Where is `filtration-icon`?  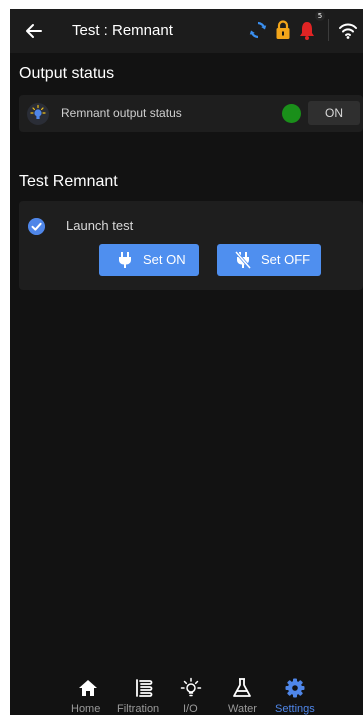 filtration-icon is located at coordinates (144, 688).